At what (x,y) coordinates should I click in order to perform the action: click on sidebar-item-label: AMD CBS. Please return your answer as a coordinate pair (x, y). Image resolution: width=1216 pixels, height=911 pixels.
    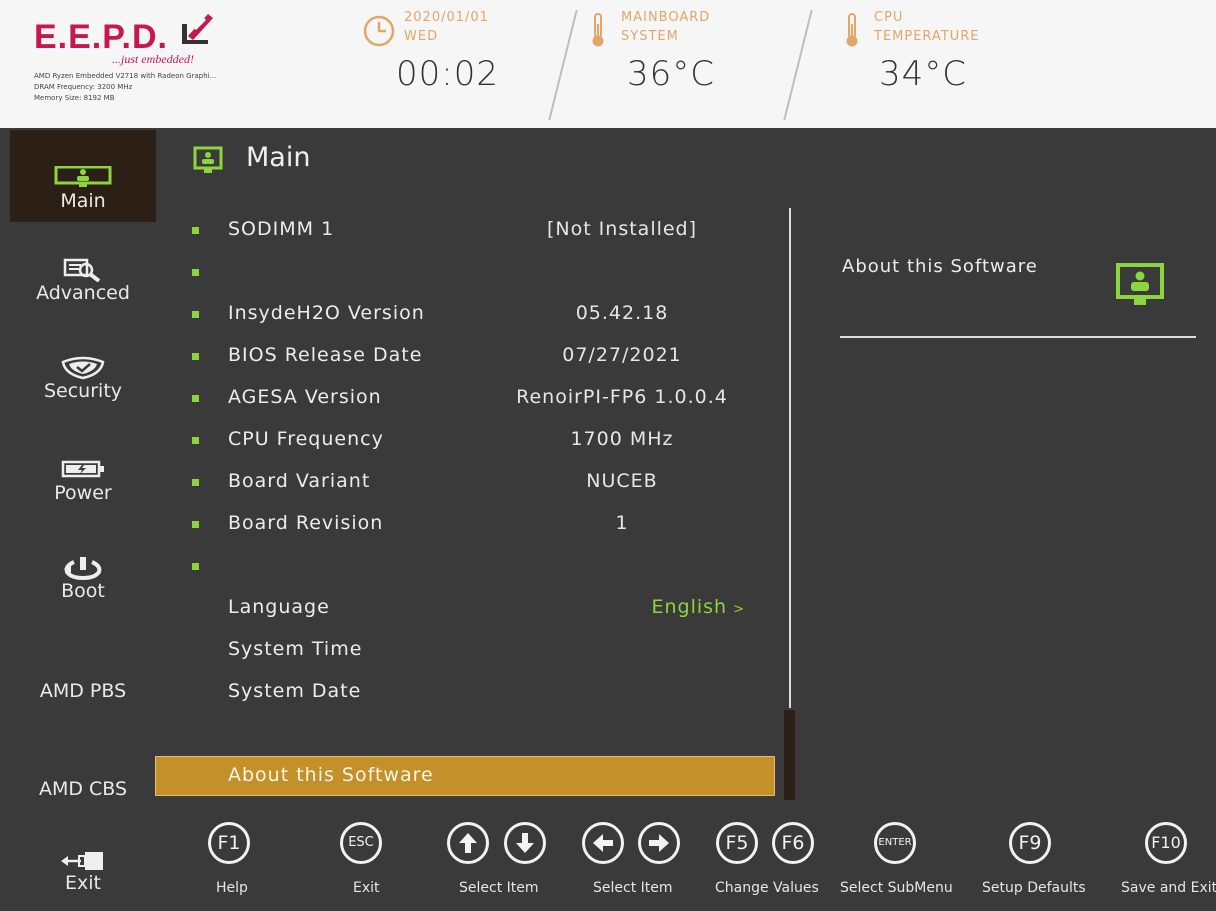
    Looking at the image, I should click on (83, 789).